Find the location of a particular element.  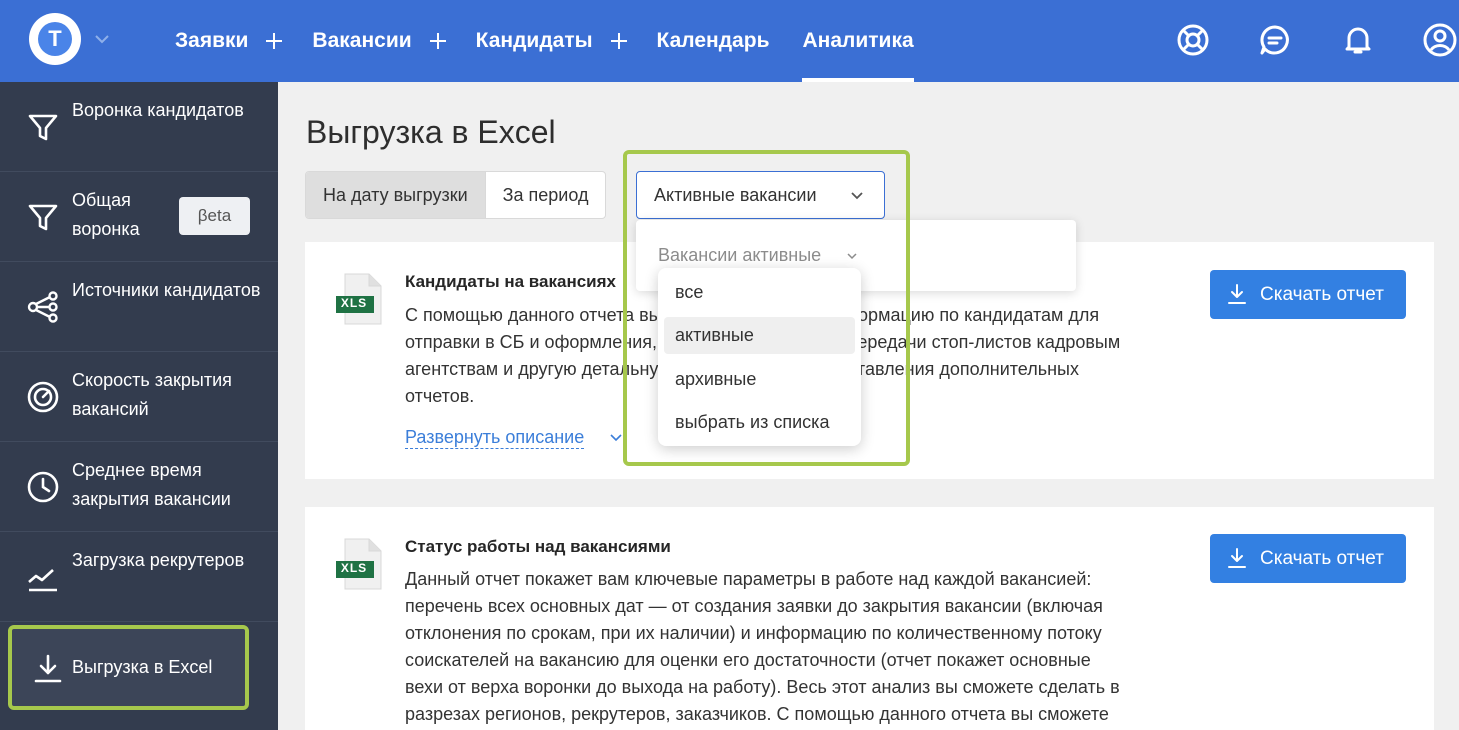

popover-title: Вакансии активные is located at coordinates (739, 255).